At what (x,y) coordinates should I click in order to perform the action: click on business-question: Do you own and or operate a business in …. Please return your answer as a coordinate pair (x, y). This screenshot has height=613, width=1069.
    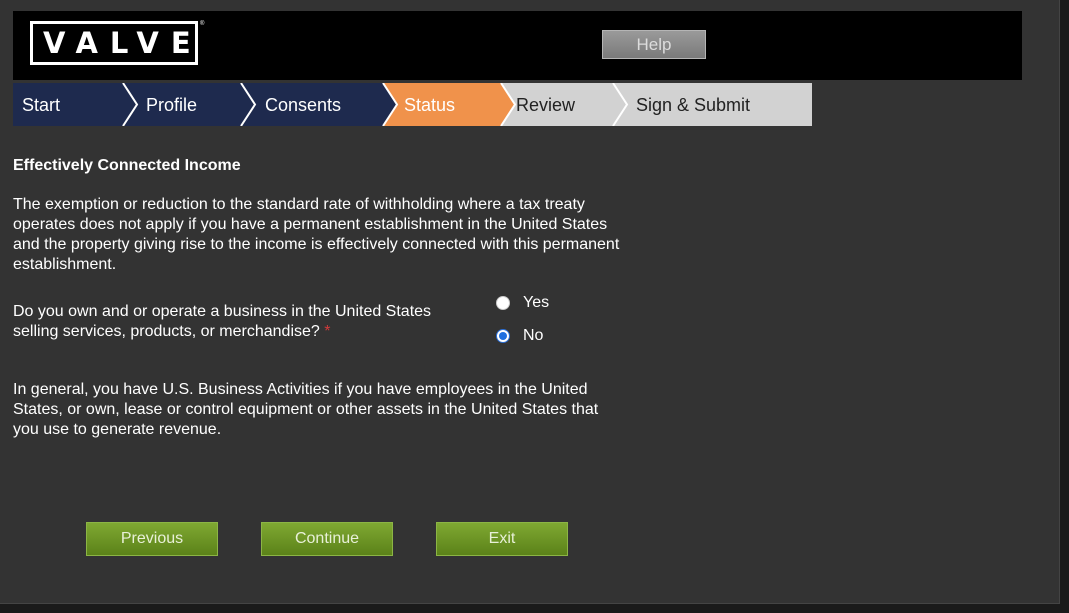
    Looking at the image, I should click on (223, 322).